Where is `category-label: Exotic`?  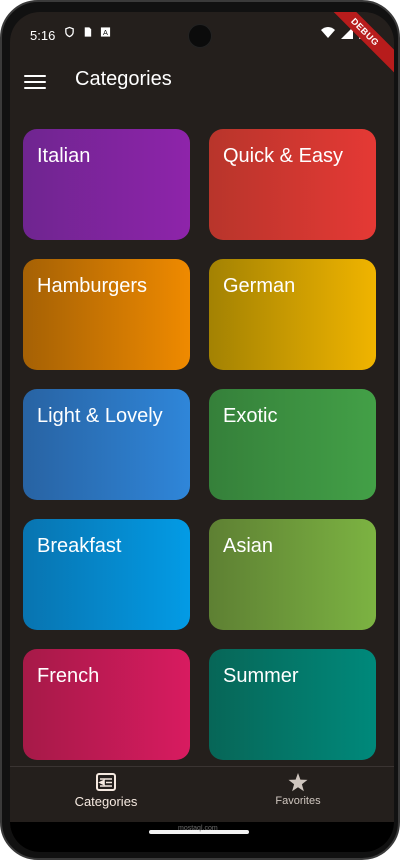 category-label: Exotic is located at coordinates (250, 416).